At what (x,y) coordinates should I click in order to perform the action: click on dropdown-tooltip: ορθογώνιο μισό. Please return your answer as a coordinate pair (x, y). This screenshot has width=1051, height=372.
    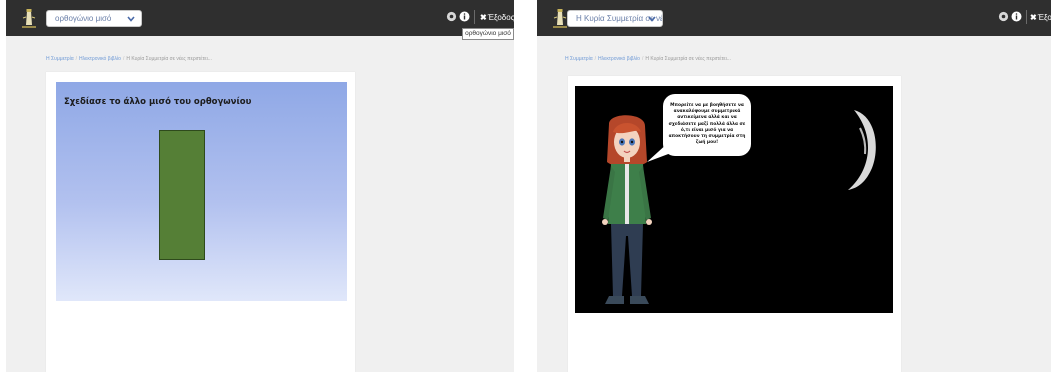
    Looking at the image, I should click on (488, 34).